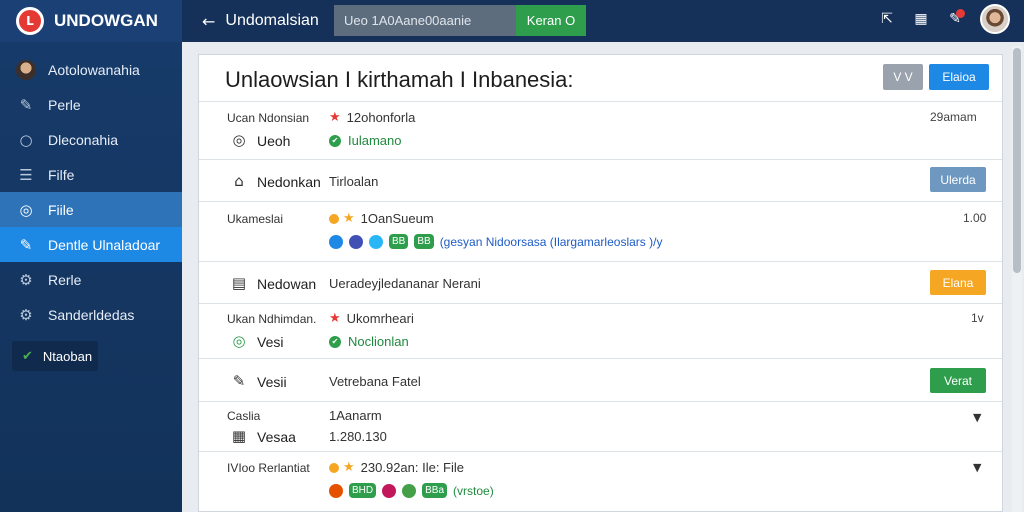 The height and width of the screenshot is (512, 1024). I want to click on brand-header: L UNDOWGAN, so click(91, 21).